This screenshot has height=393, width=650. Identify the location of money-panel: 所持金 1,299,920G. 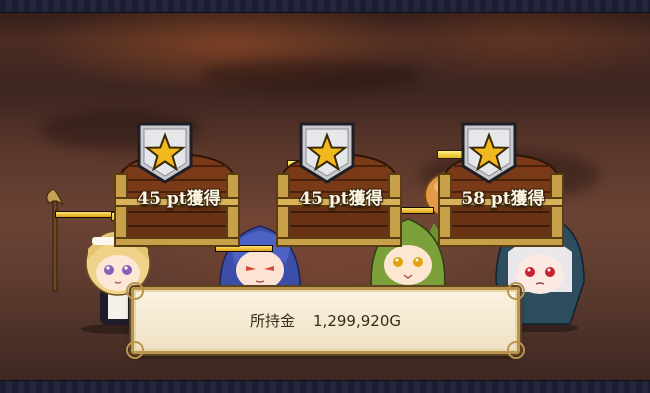
(325, 320).